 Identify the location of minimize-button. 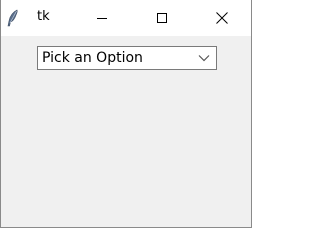
(102, 18).